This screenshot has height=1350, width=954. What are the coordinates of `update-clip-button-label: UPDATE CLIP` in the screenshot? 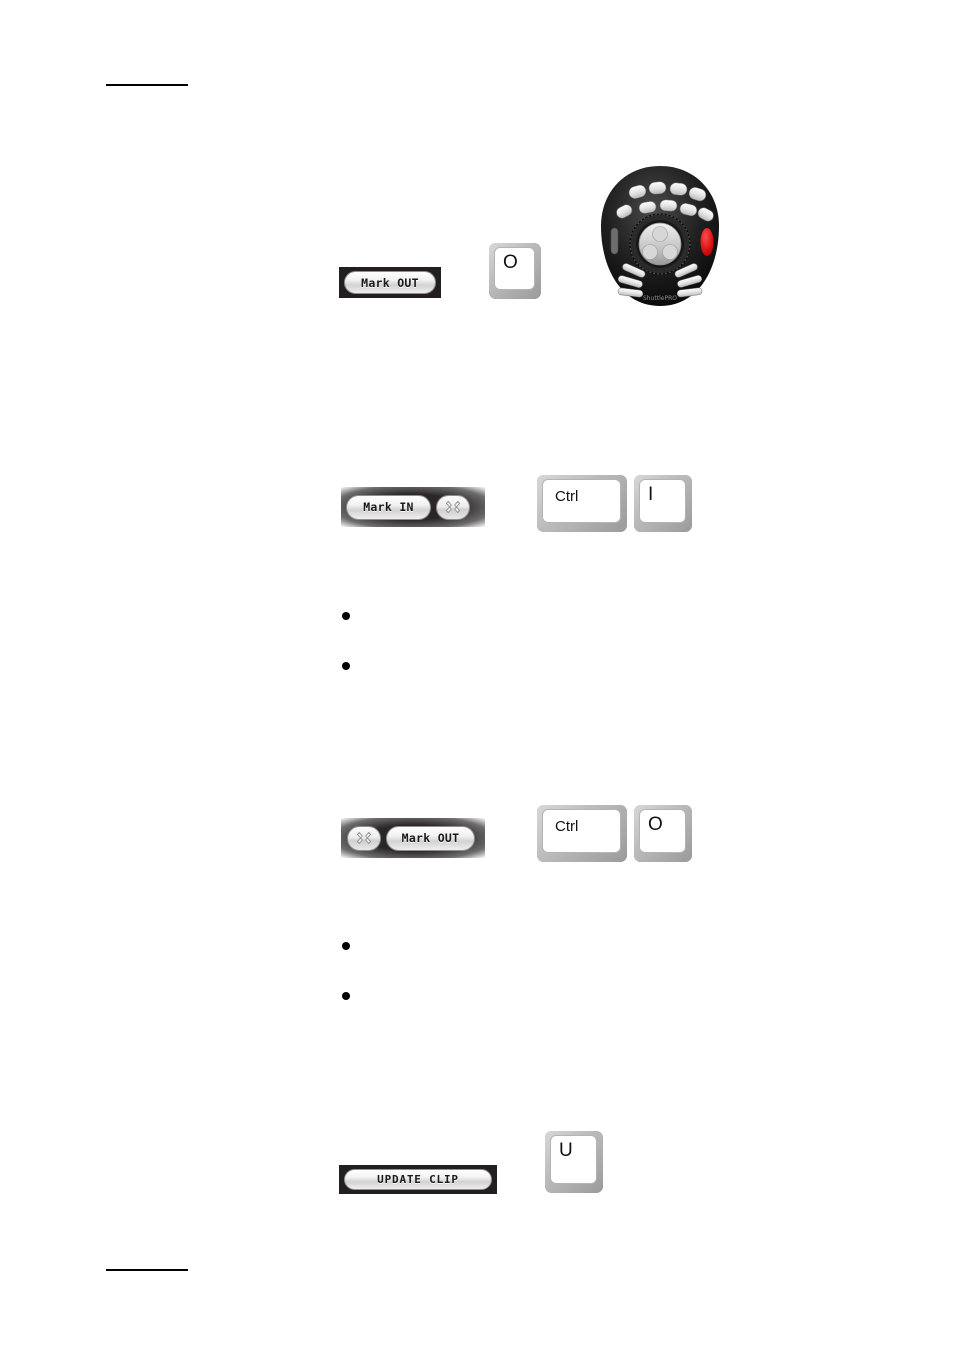 It's located at (418, 1179).